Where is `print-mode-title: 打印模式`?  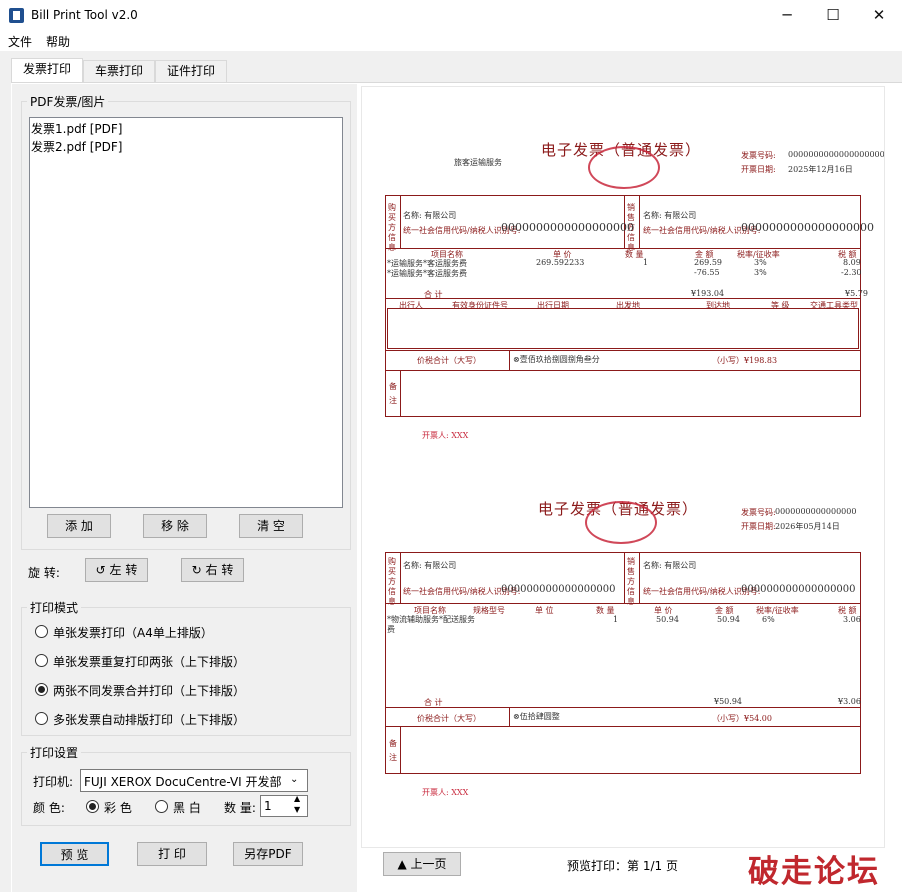 print-mode-title: 打印模式 is located at coordinates (54, 607).